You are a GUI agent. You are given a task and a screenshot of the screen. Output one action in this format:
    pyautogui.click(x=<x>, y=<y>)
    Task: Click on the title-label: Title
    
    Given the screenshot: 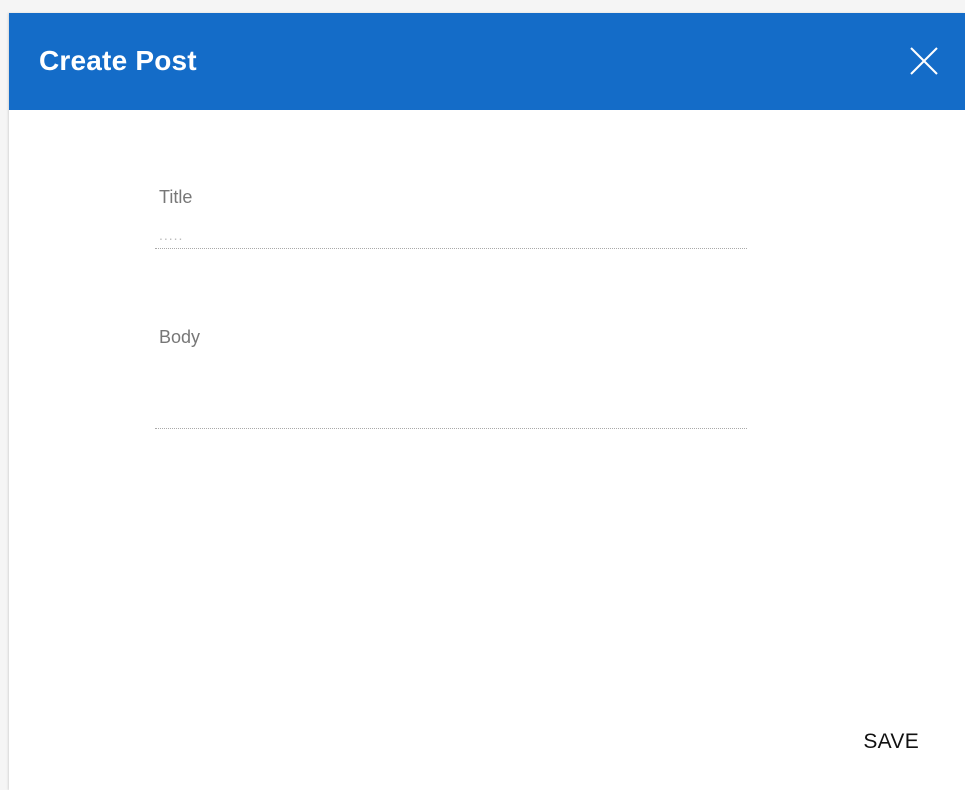 What is the action you would take?
    pyautogui.click(x=176, y=197)
    